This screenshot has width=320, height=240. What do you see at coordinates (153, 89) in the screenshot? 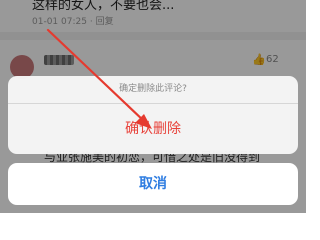
I see `action-sheet-title: 确定删除此评论?` at bounding box center [153, 89].